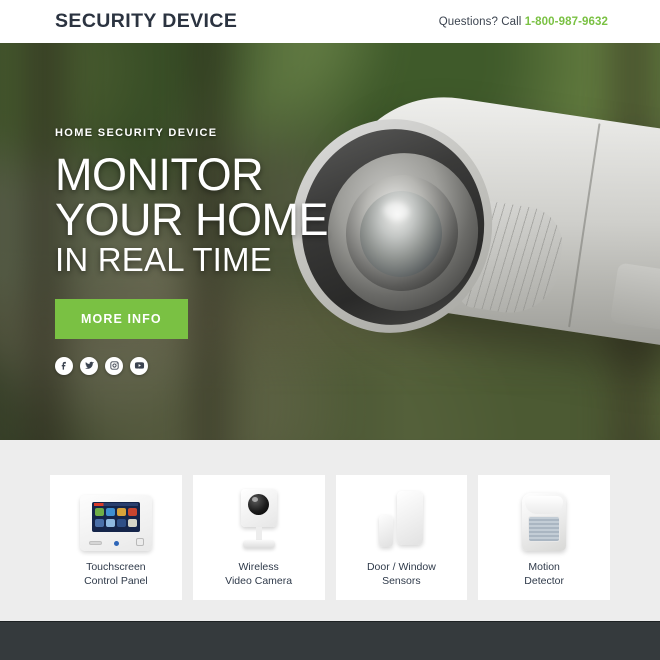  I want to click on motion-detector-graphic, so click(544, 522).